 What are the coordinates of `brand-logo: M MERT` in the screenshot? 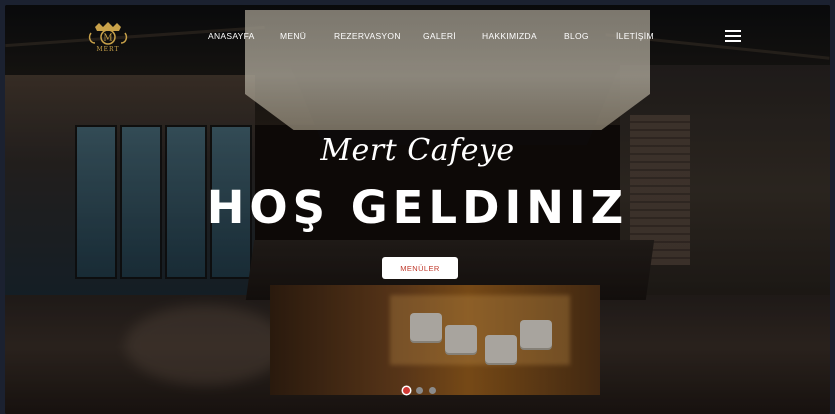 It's located at (108, 37).